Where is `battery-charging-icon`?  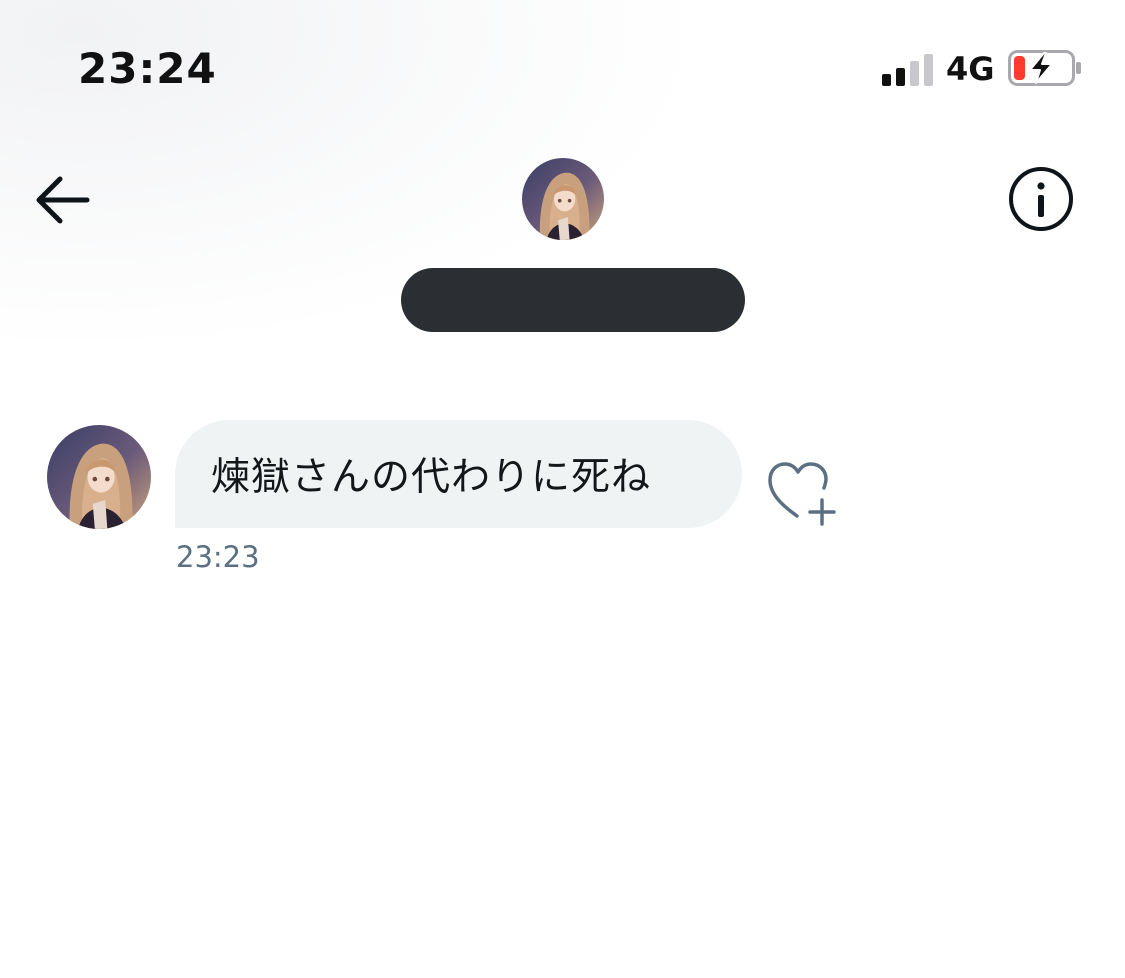
battery-charging-icon is located at coordinates (1046, 68).